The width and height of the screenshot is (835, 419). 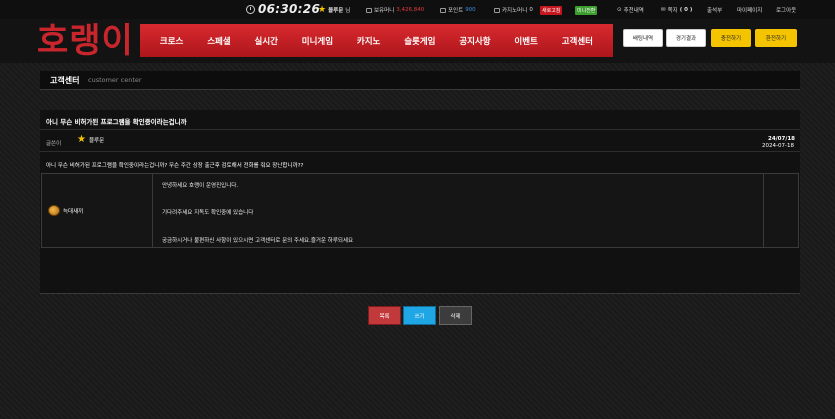 What do you see at coordinates (686, 10) in the screenshot?
I see `note-count: ( 0 )` at bounding box center [686, 10].